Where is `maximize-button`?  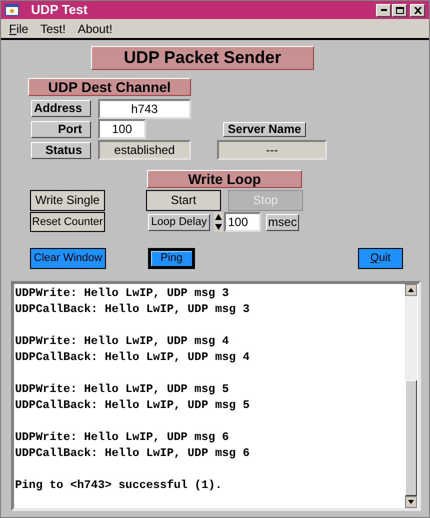
maximize-button is located at coordinates (399, 10).